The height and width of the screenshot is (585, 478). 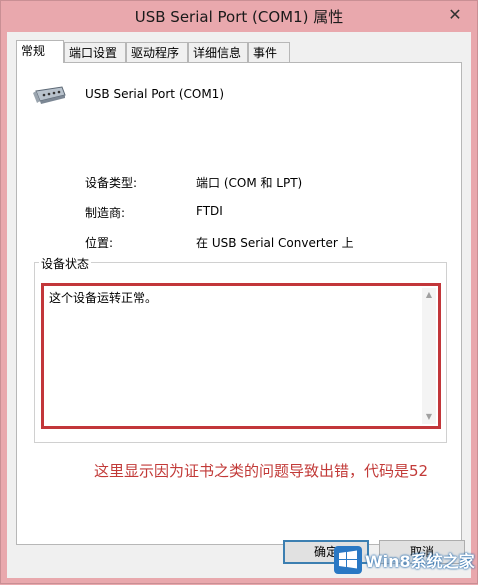 What do you see at coordinates (49, 95) in the screenshot?
I see `serial-port-icon` at bounding box center [49, 95].